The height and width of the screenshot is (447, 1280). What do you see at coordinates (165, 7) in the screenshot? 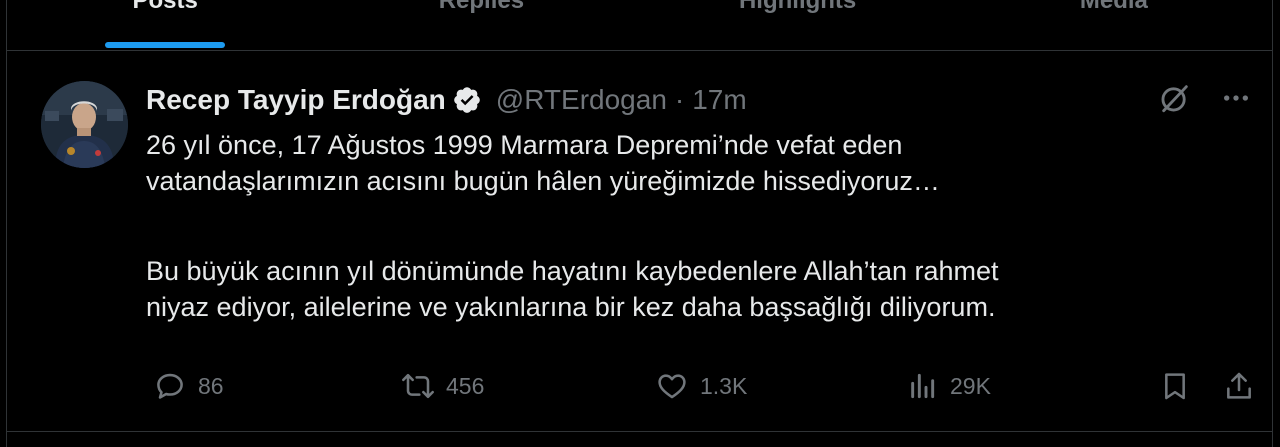
I see `tab-posts-label: Posts` at bounding box center [165, 7].